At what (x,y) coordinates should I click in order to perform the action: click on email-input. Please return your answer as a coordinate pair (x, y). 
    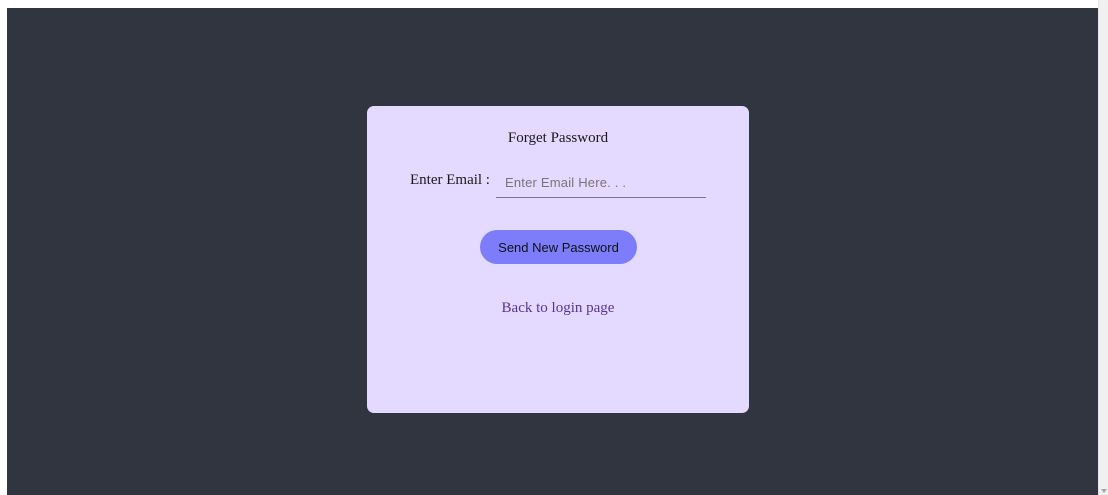
    Looking at the image, I should click on (601, 182).